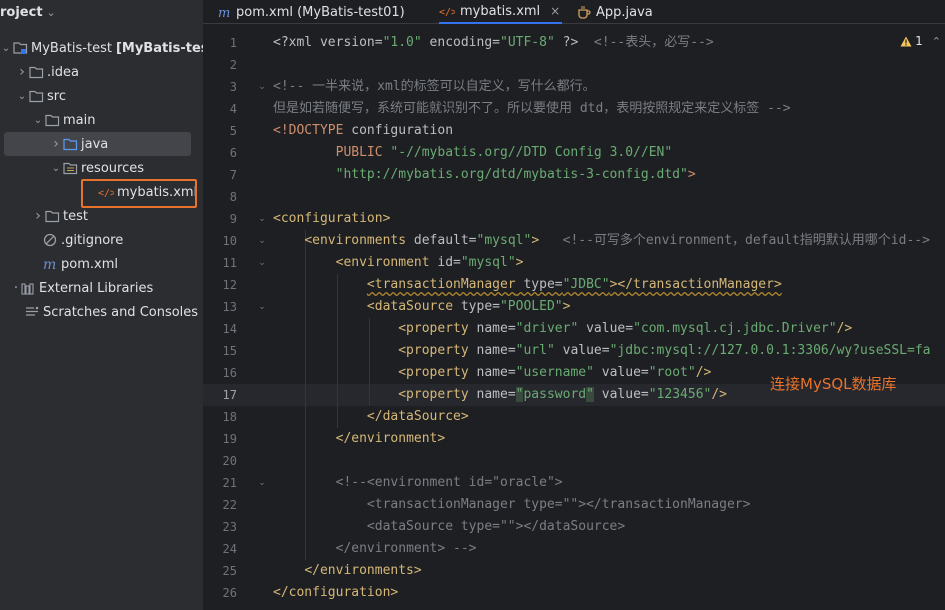  I want to click on code-line: <configuration>, so click(331, 219).